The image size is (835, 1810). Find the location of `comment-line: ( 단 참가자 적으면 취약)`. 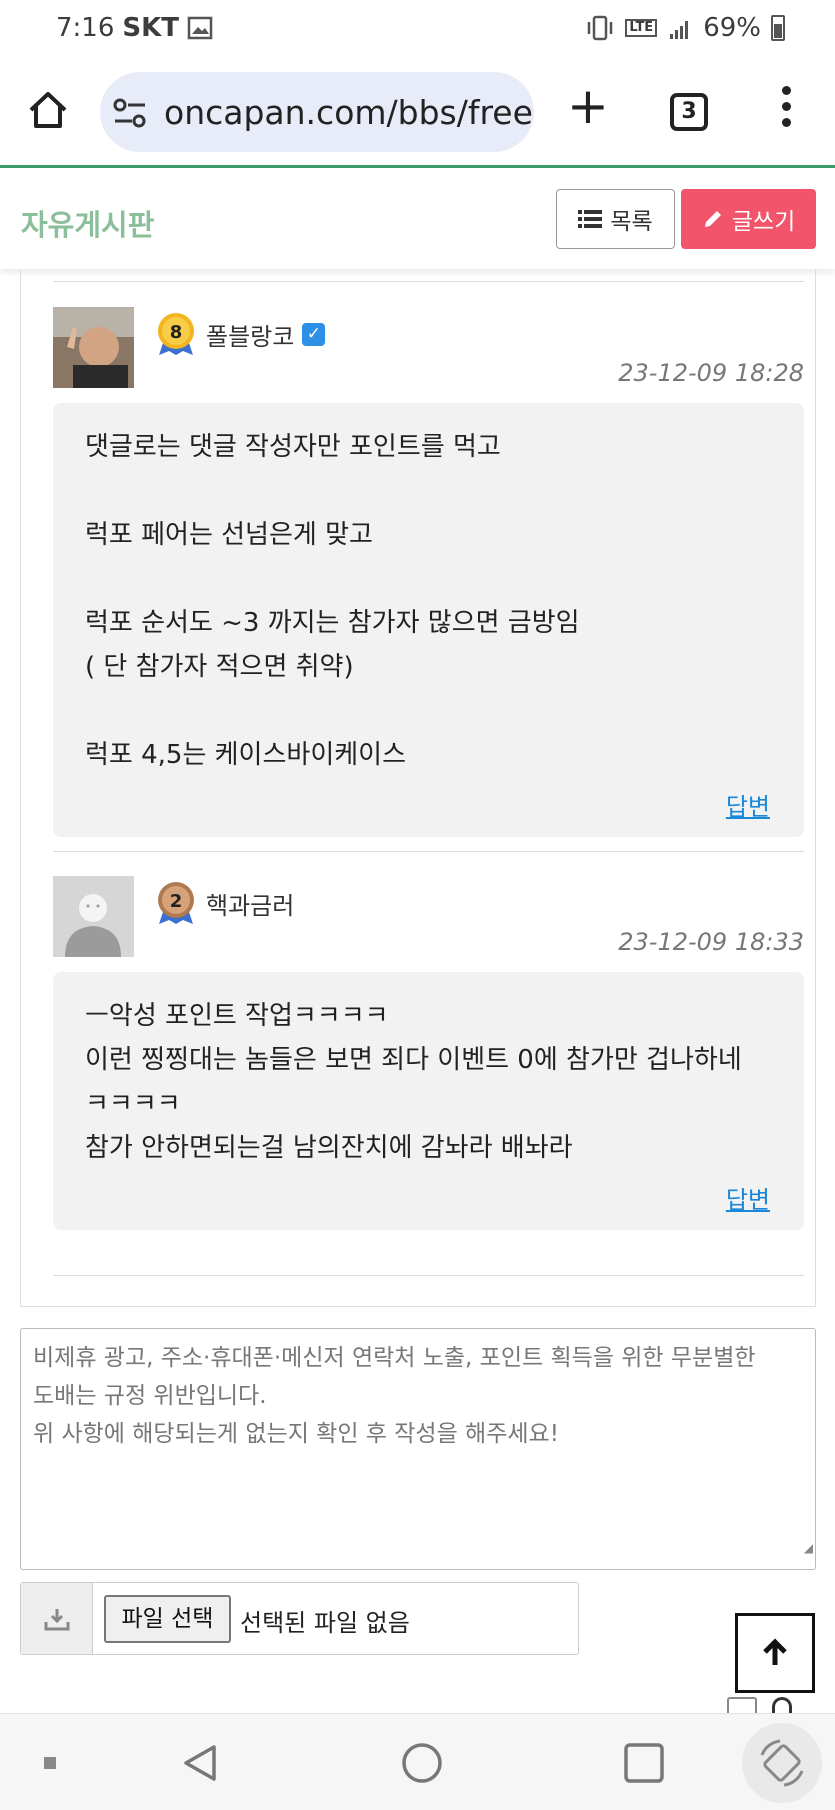

comment-line: ( 단 참가자 적으면 취약) is located at coordinates (219, 667).